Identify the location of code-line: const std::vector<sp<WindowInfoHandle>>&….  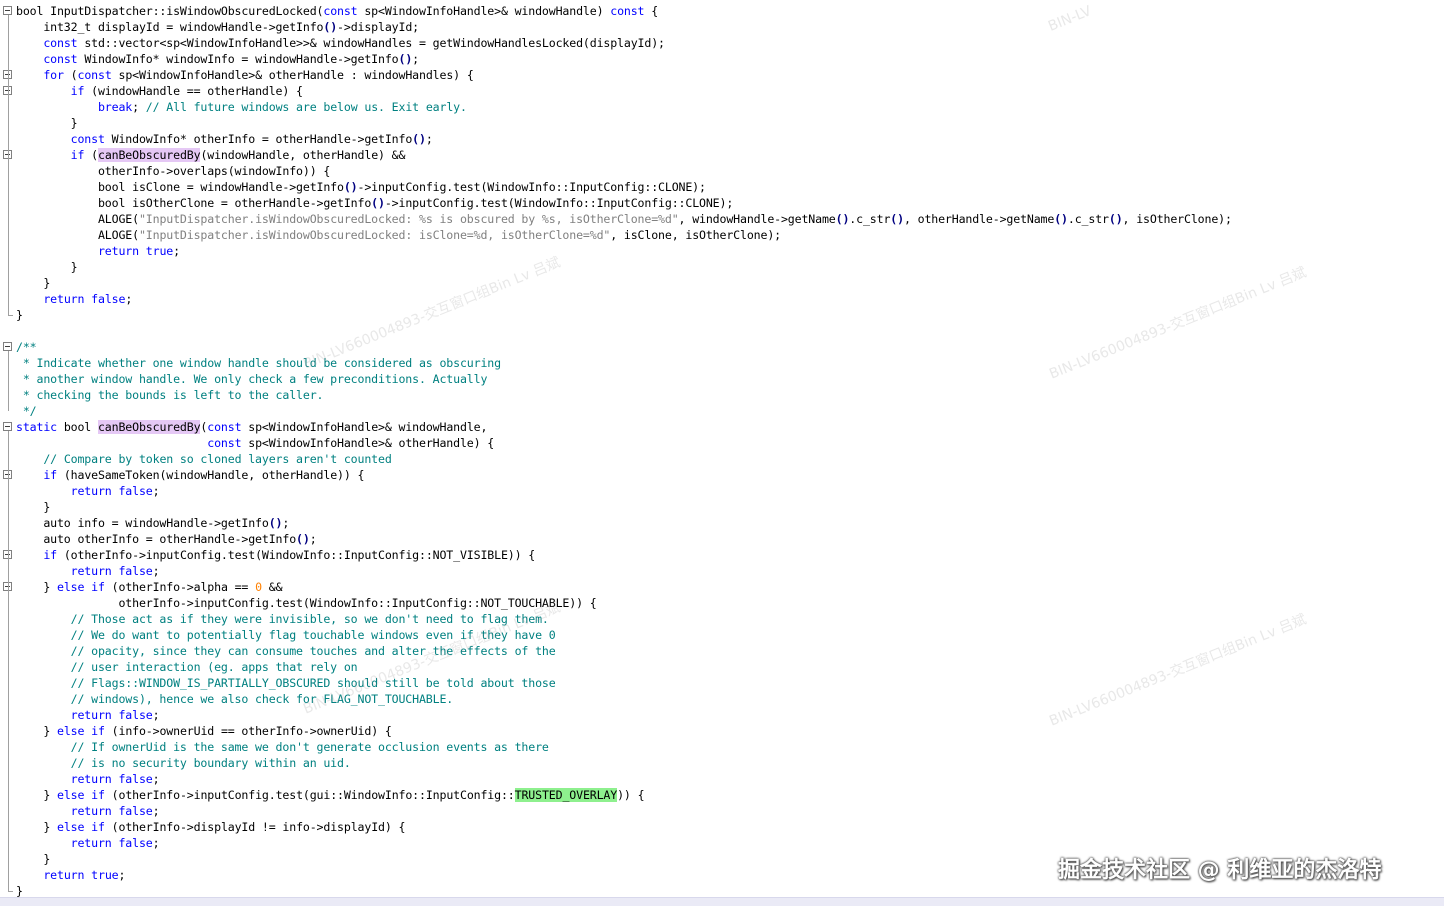
(340, 43).